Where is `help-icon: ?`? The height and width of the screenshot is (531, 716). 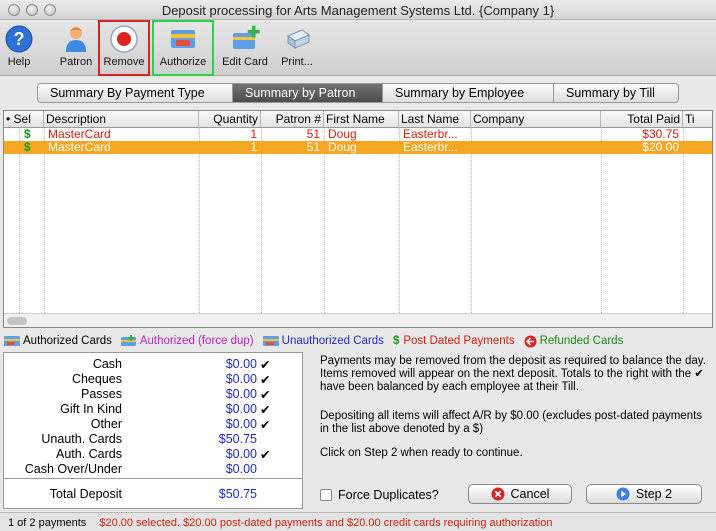 help-icon: ? is located at coordinates (19, 39).